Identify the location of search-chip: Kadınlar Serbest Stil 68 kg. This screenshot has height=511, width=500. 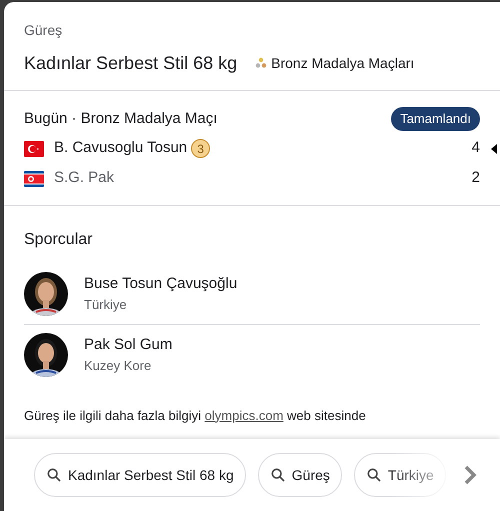
(140, 475).